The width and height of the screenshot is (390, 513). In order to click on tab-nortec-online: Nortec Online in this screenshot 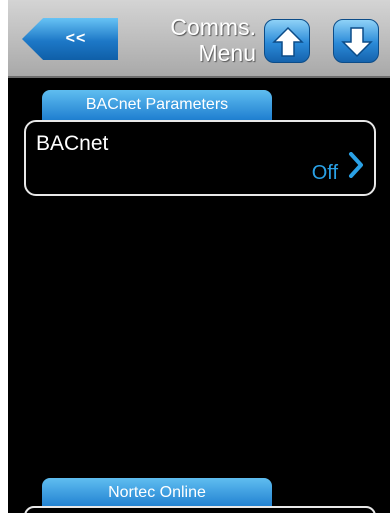, I will do `click(157, 493)`.